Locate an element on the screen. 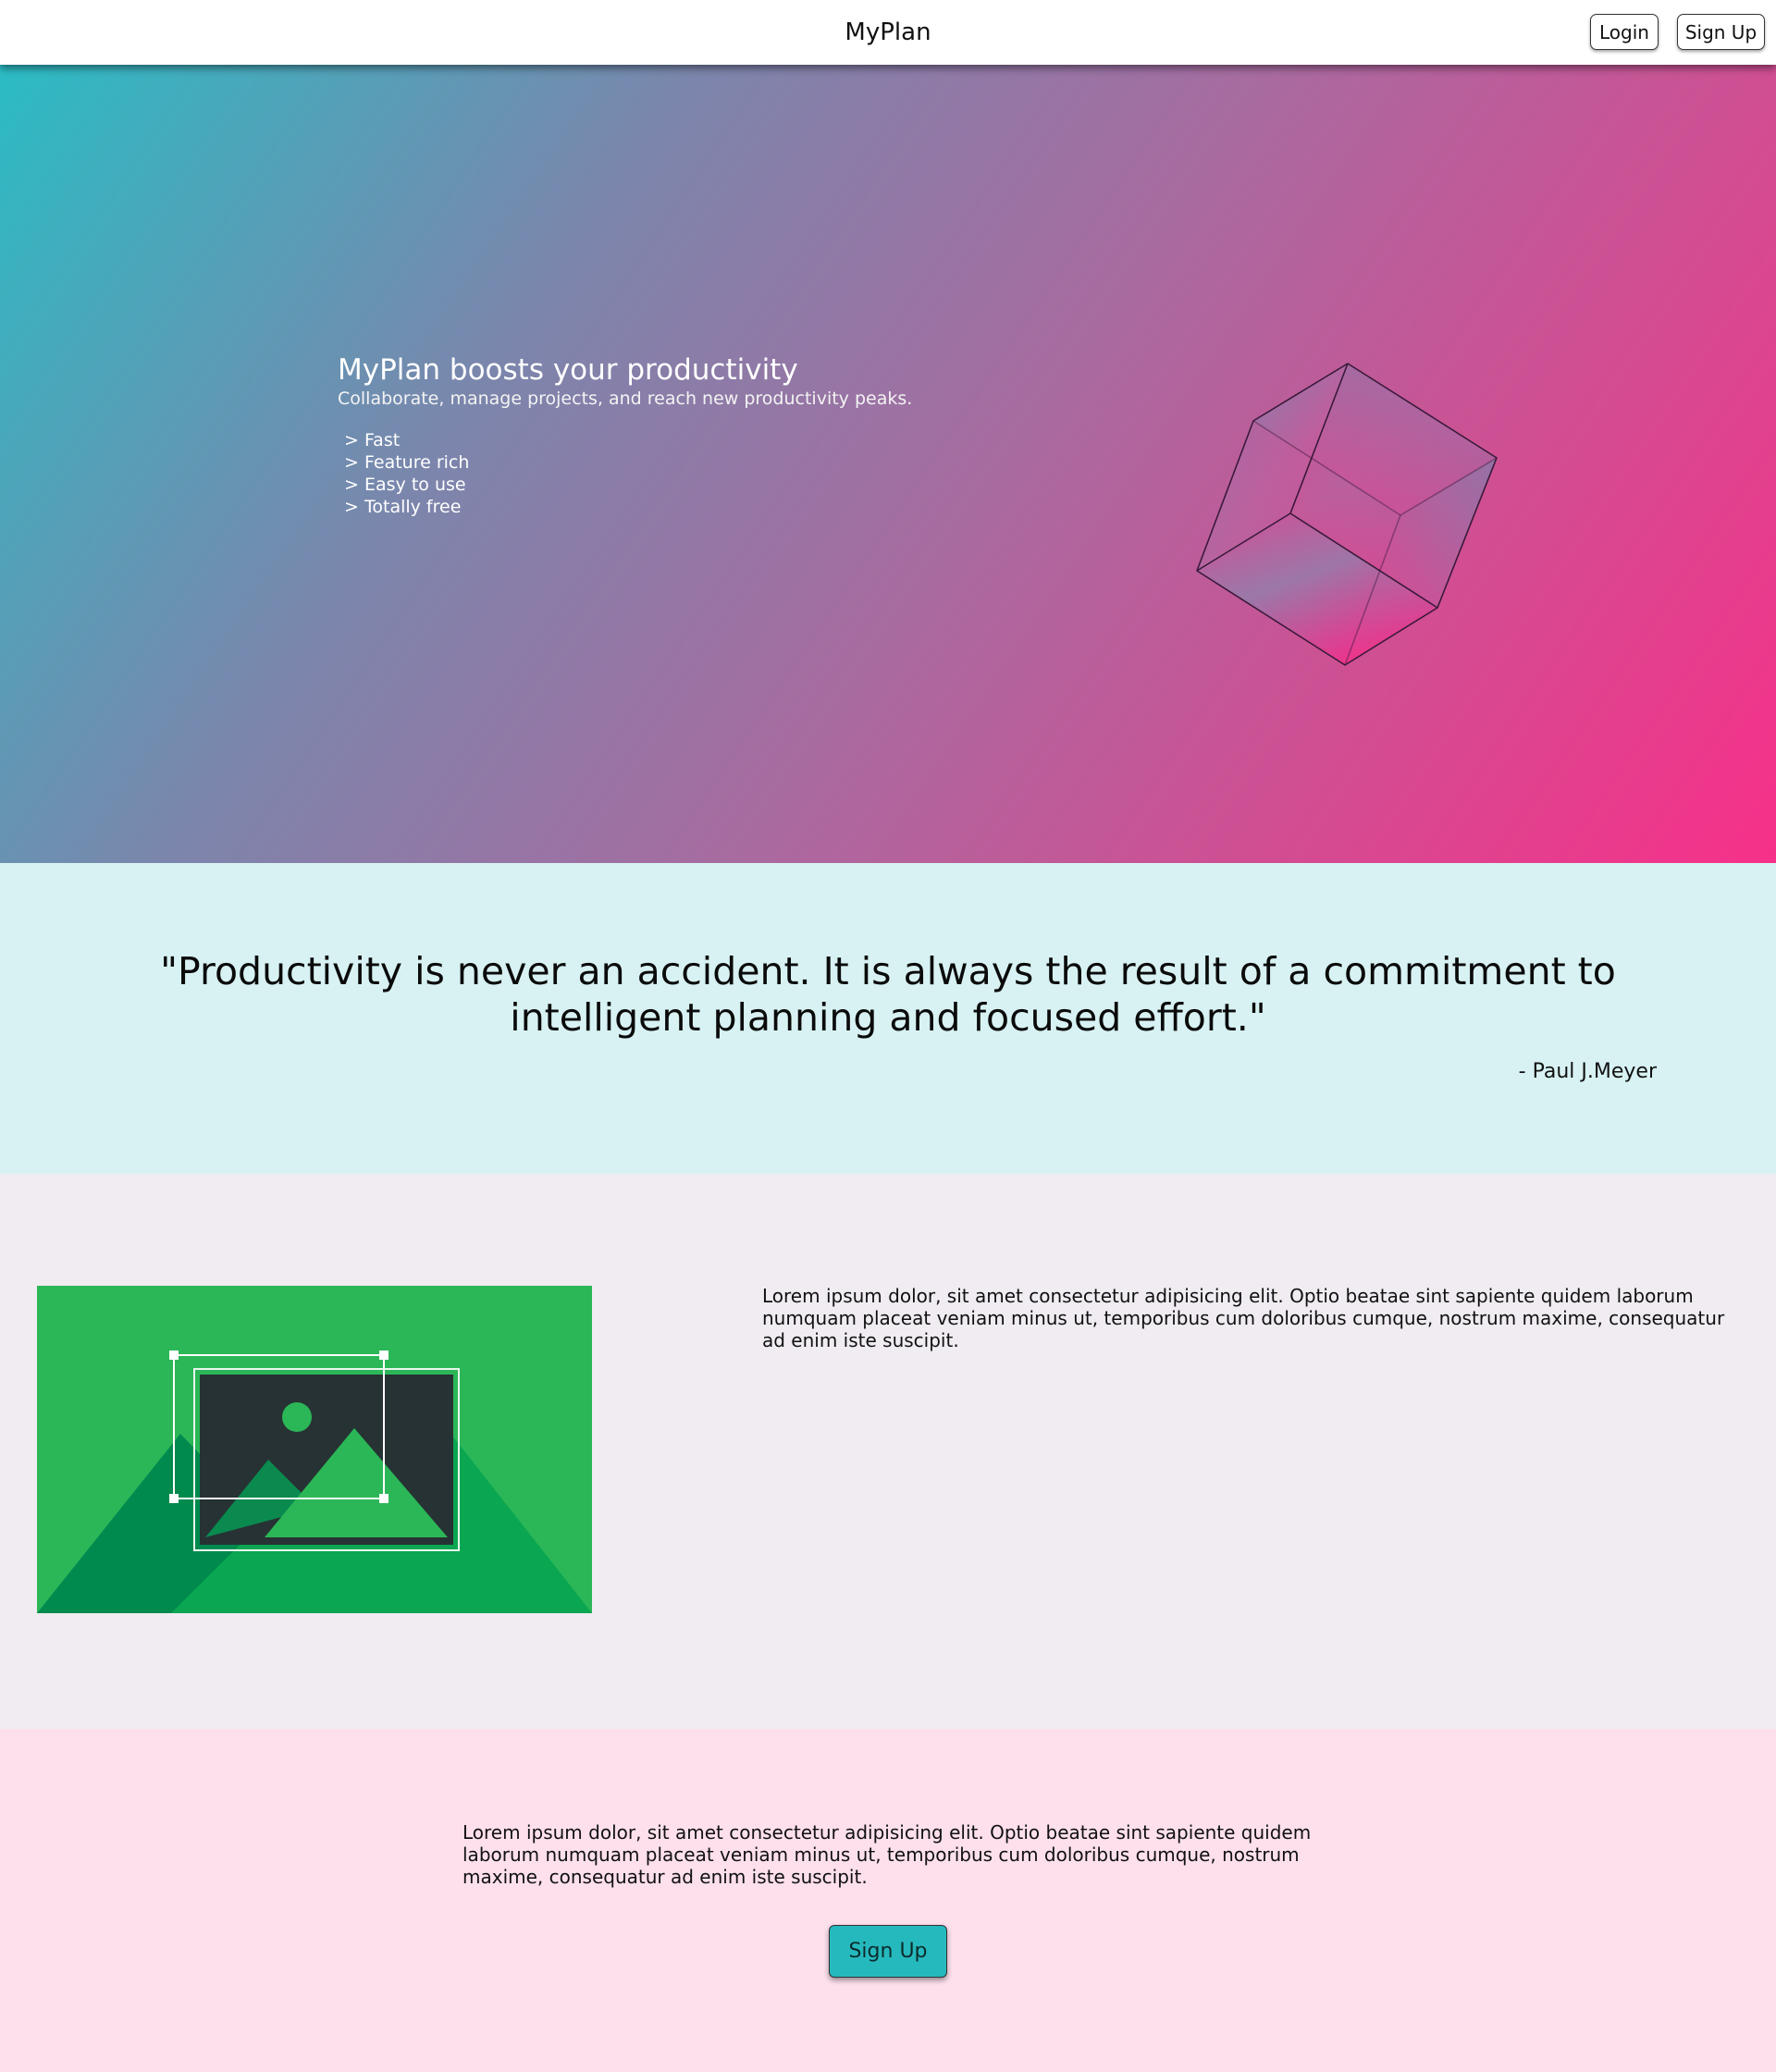 The image size is (1776, 2072). feature-item: > Totally free is located at coordinates (407, 507).